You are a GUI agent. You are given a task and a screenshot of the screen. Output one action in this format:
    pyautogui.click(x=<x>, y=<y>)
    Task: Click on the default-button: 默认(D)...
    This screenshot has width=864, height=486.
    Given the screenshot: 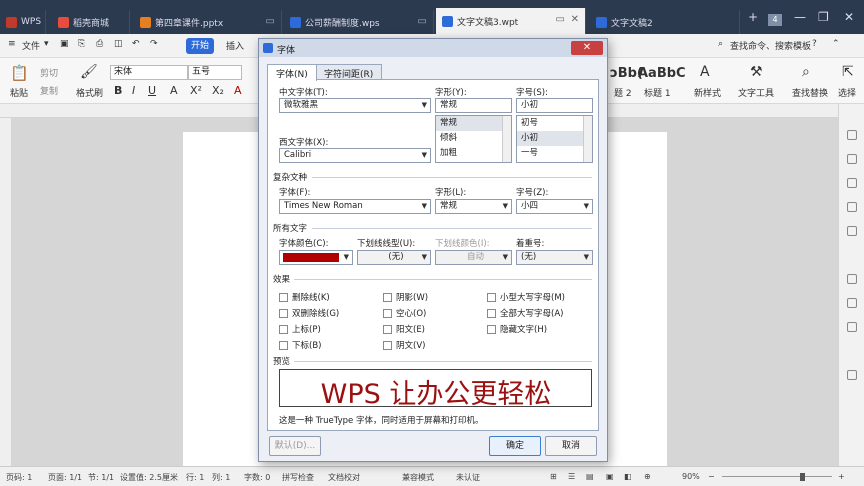 What is the action you would take?
    pyautogui.click(x=295, y=446)
    